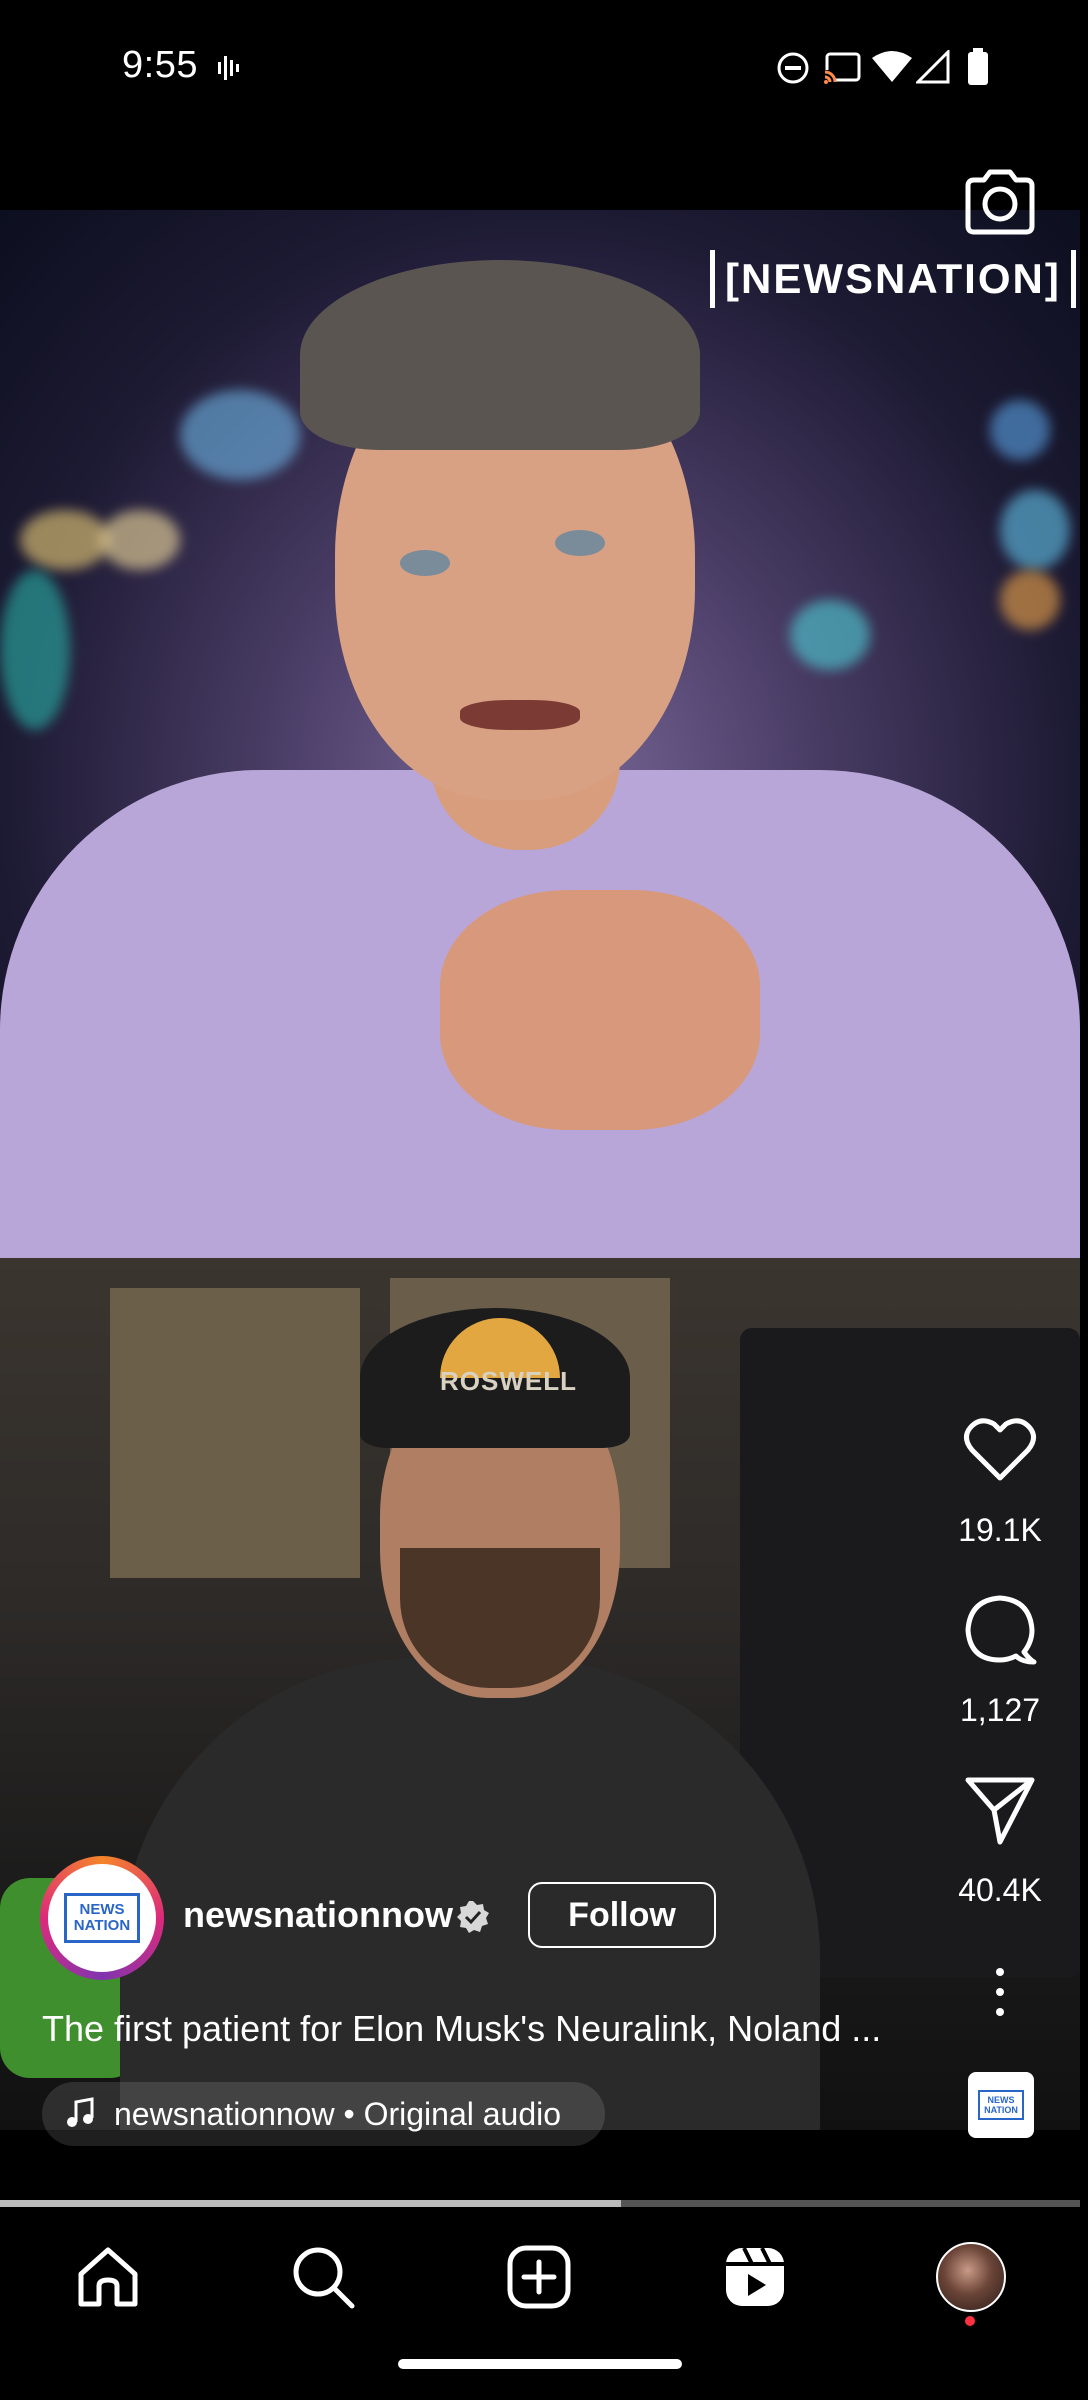 The width and height of the screenshot is (1088, 2400). I want to click on search-icon, so click(324, 2278).